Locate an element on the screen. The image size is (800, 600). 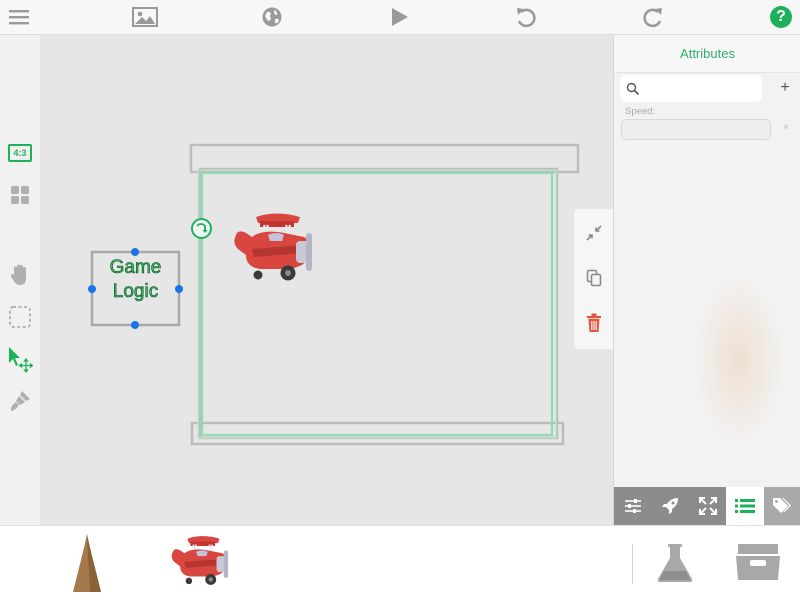
panel-background-glow is located at coordinates (739, 360).